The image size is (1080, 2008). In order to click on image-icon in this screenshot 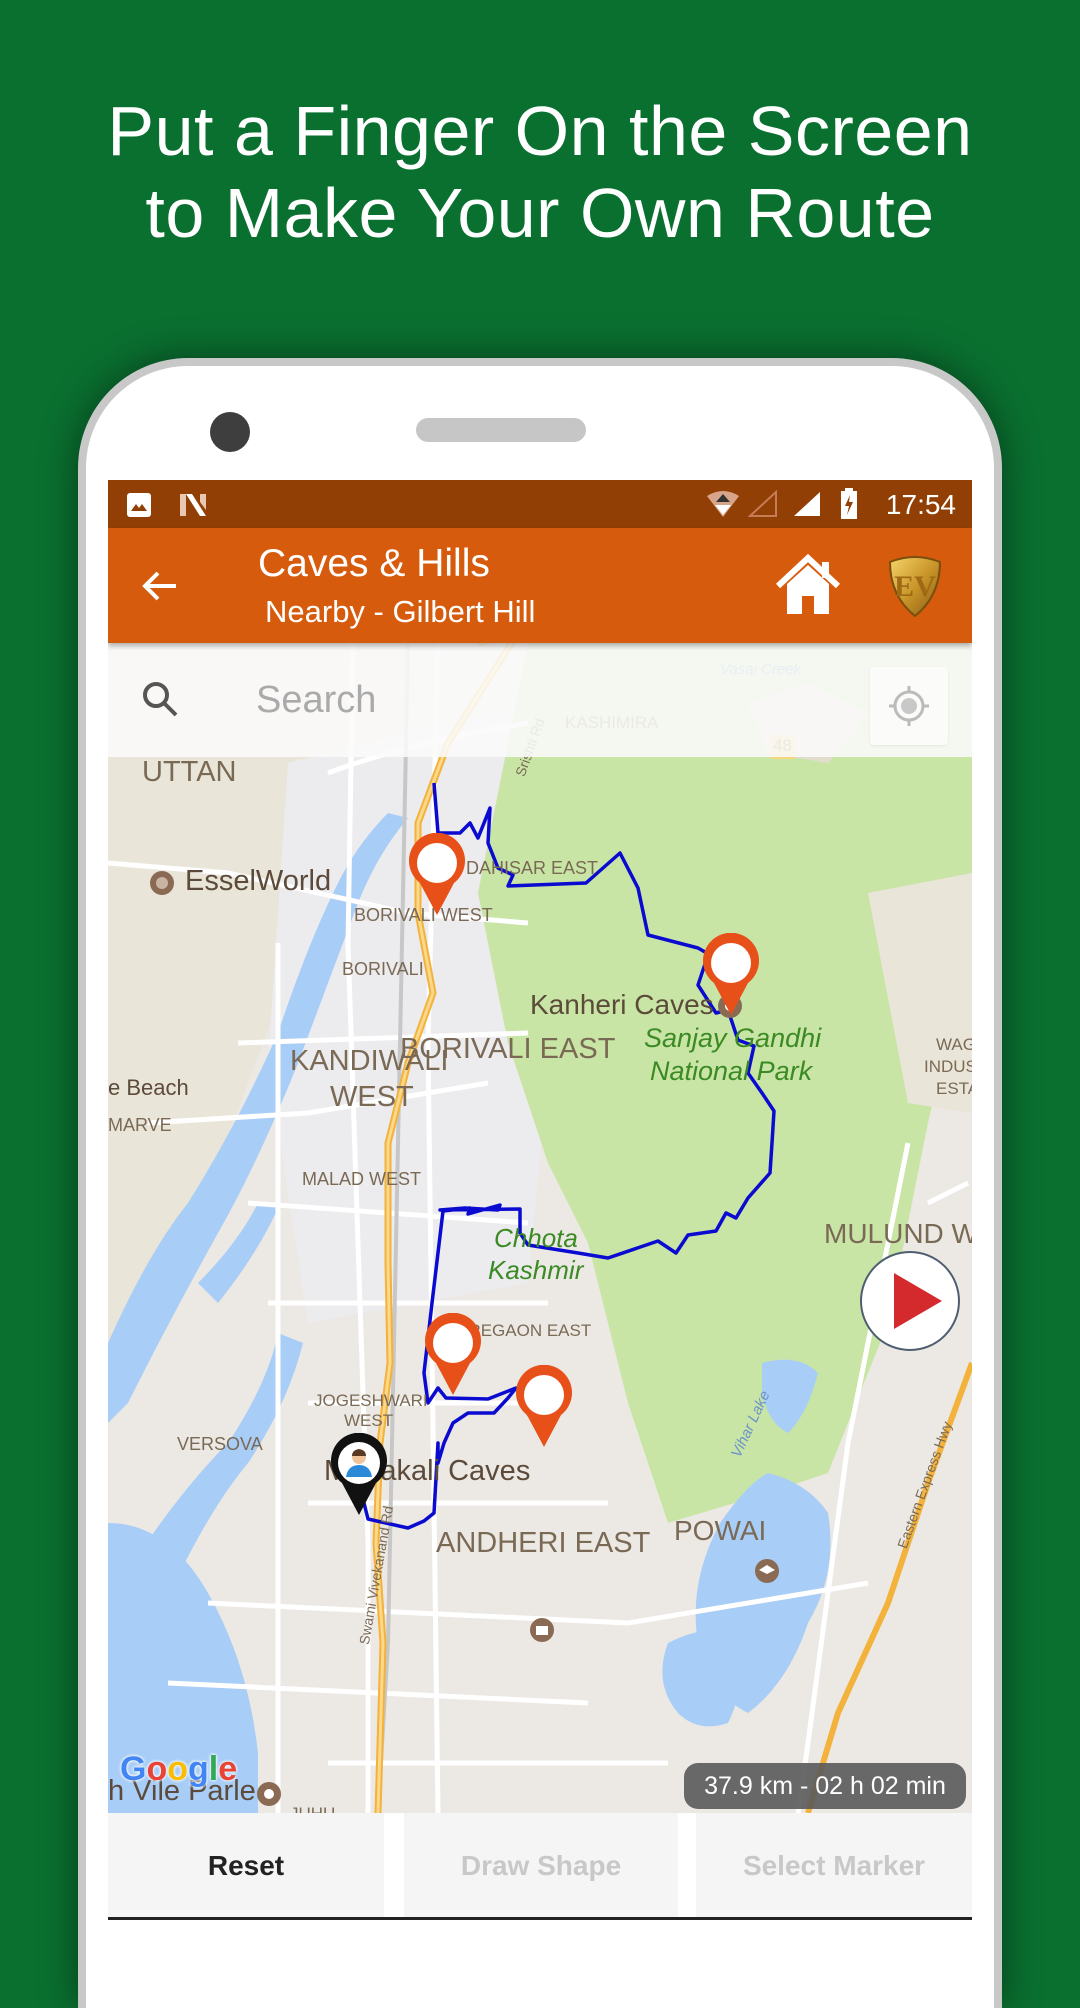, I will do `click(139, 505)`.